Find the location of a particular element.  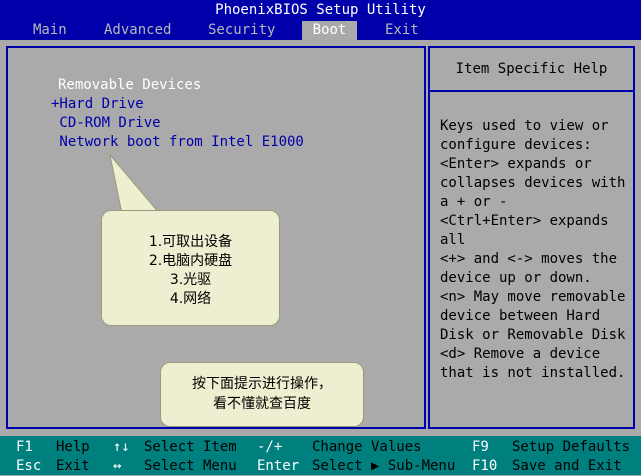

key-enter: Enter is located at coordinates (278, 466).